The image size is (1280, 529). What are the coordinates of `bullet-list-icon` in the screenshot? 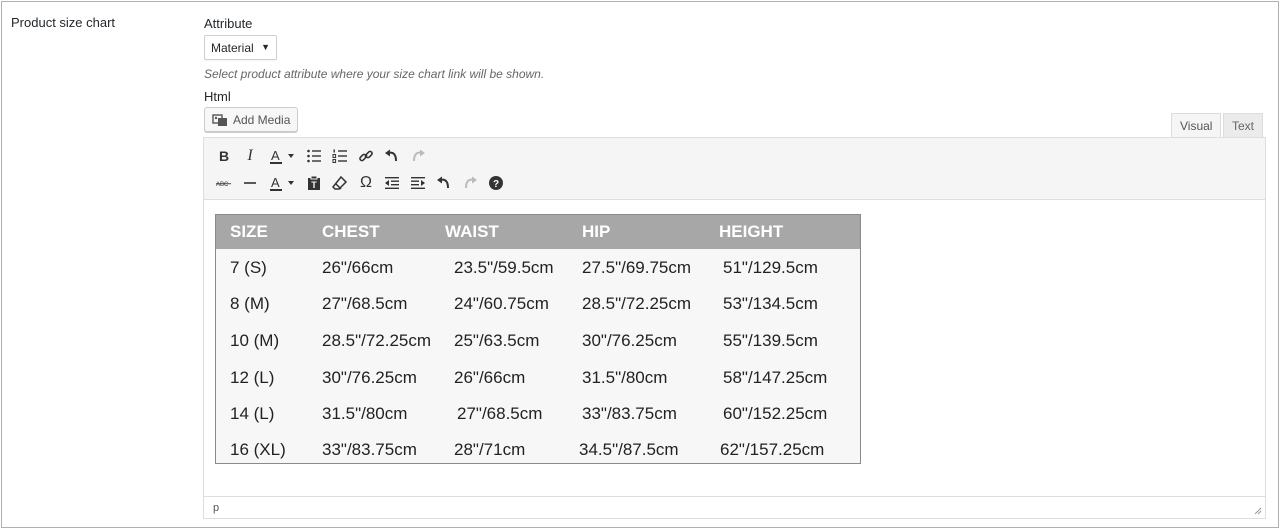 It's located at (314, 156).